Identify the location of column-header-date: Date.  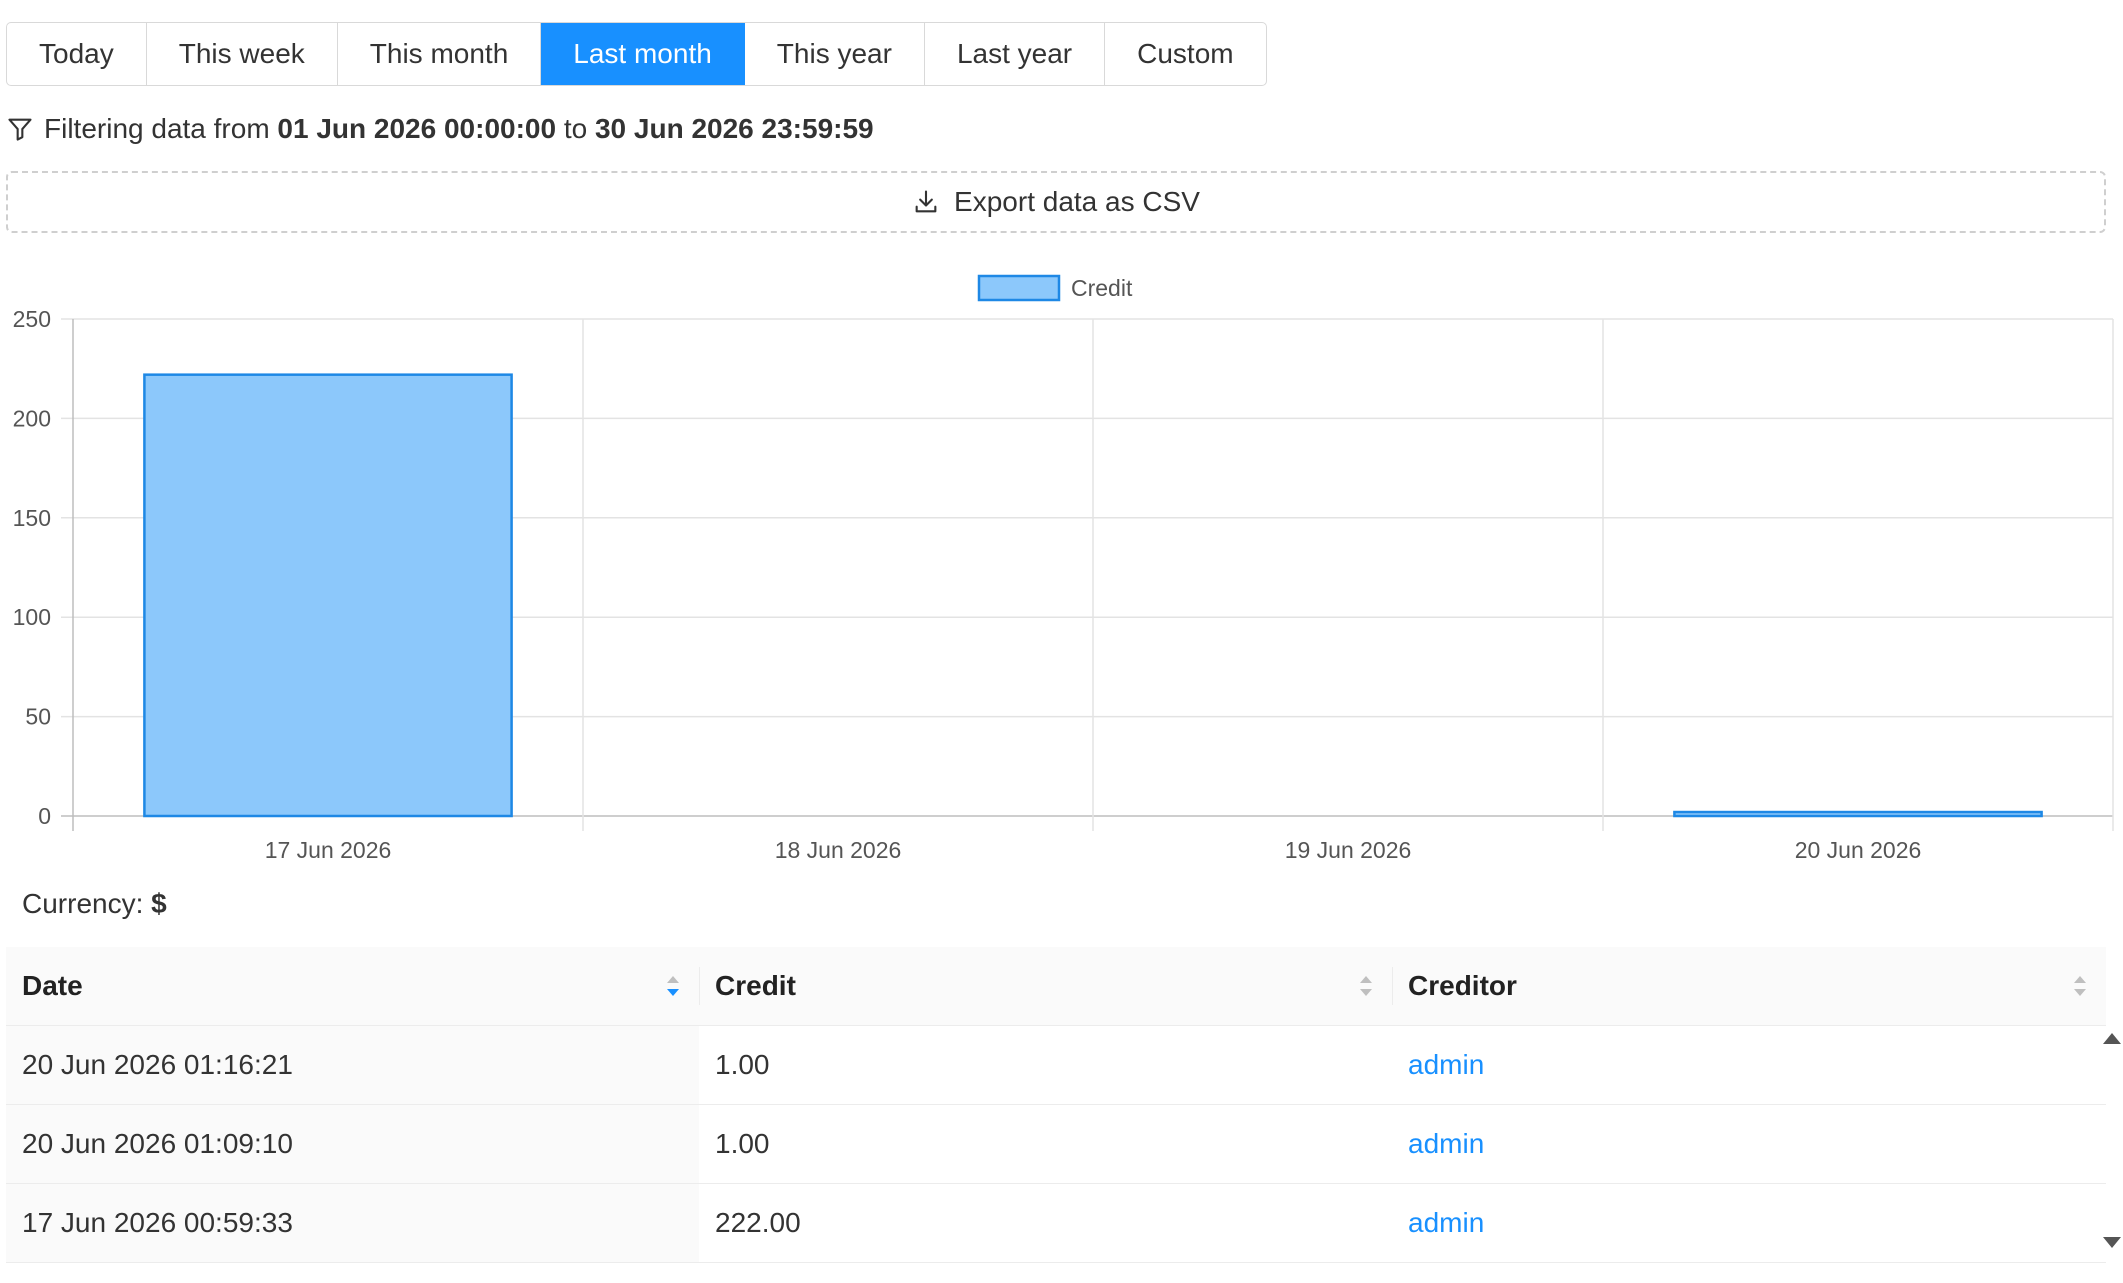
(352, 986).